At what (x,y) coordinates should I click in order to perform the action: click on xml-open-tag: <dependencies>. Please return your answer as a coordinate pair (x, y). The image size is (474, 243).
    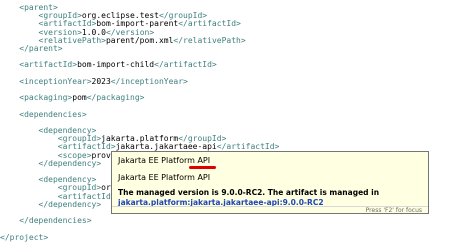
    Looking at the image, I should click on (53, 114).